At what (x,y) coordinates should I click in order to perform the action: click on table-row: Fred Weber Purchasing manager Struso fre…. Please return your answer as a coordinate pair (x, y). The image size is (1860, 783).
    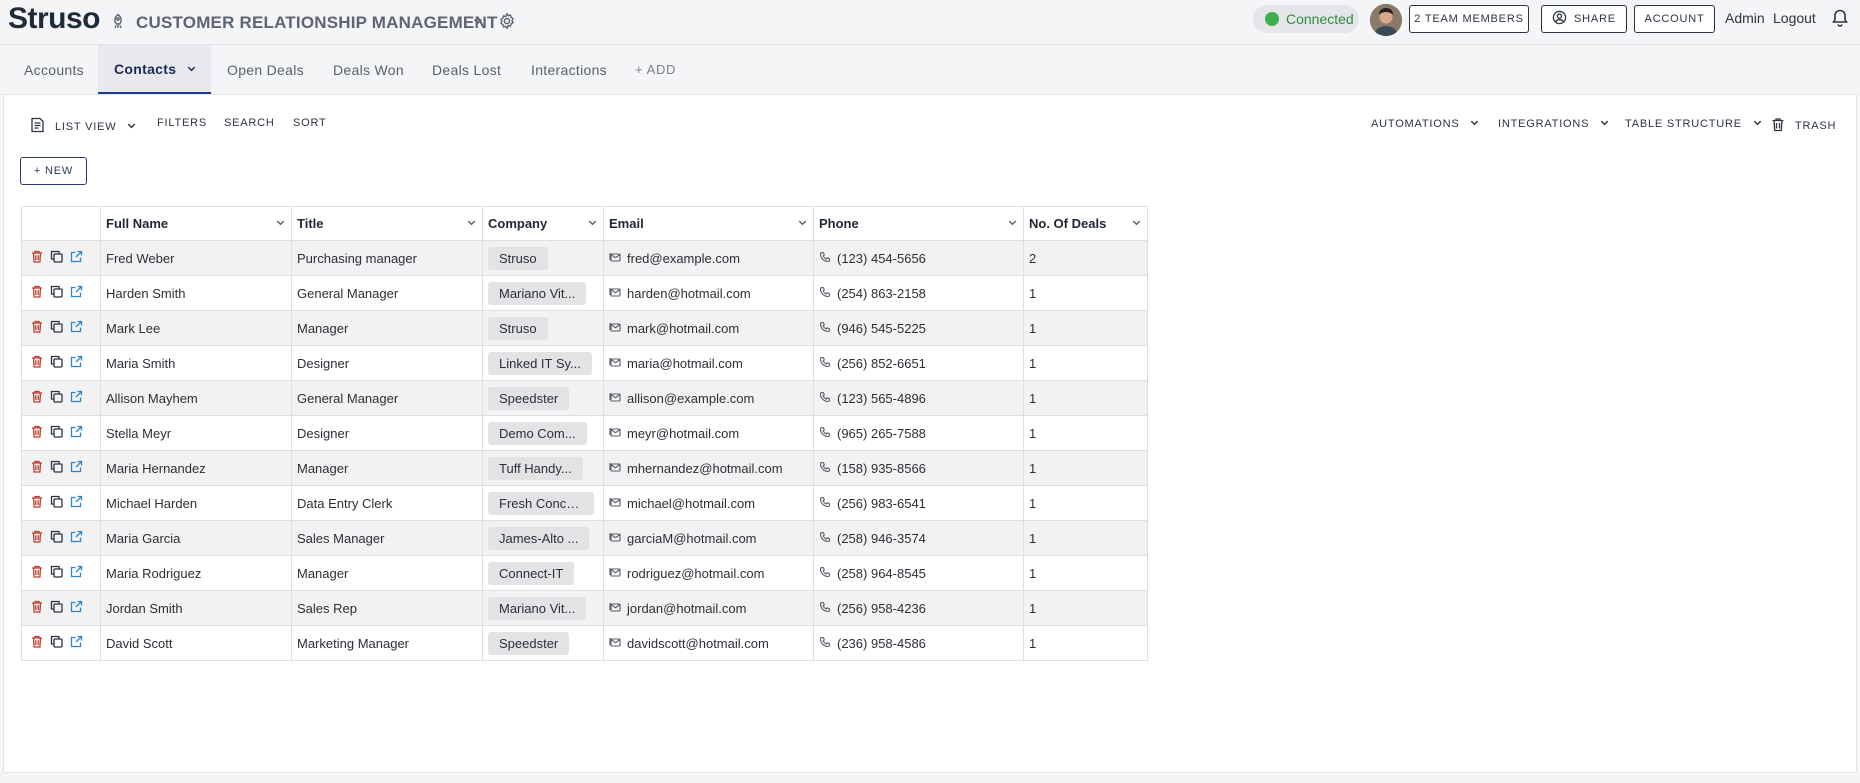
    Looking at the image, I should click on (584, 258).